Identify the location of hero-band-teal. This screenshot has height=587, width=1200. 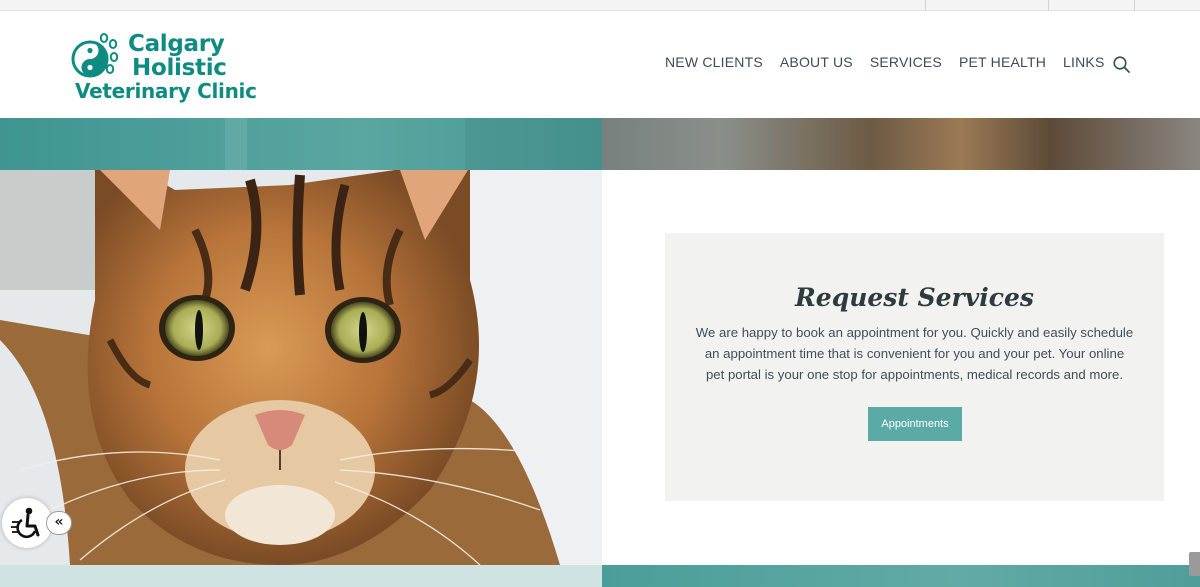
(301, 144).